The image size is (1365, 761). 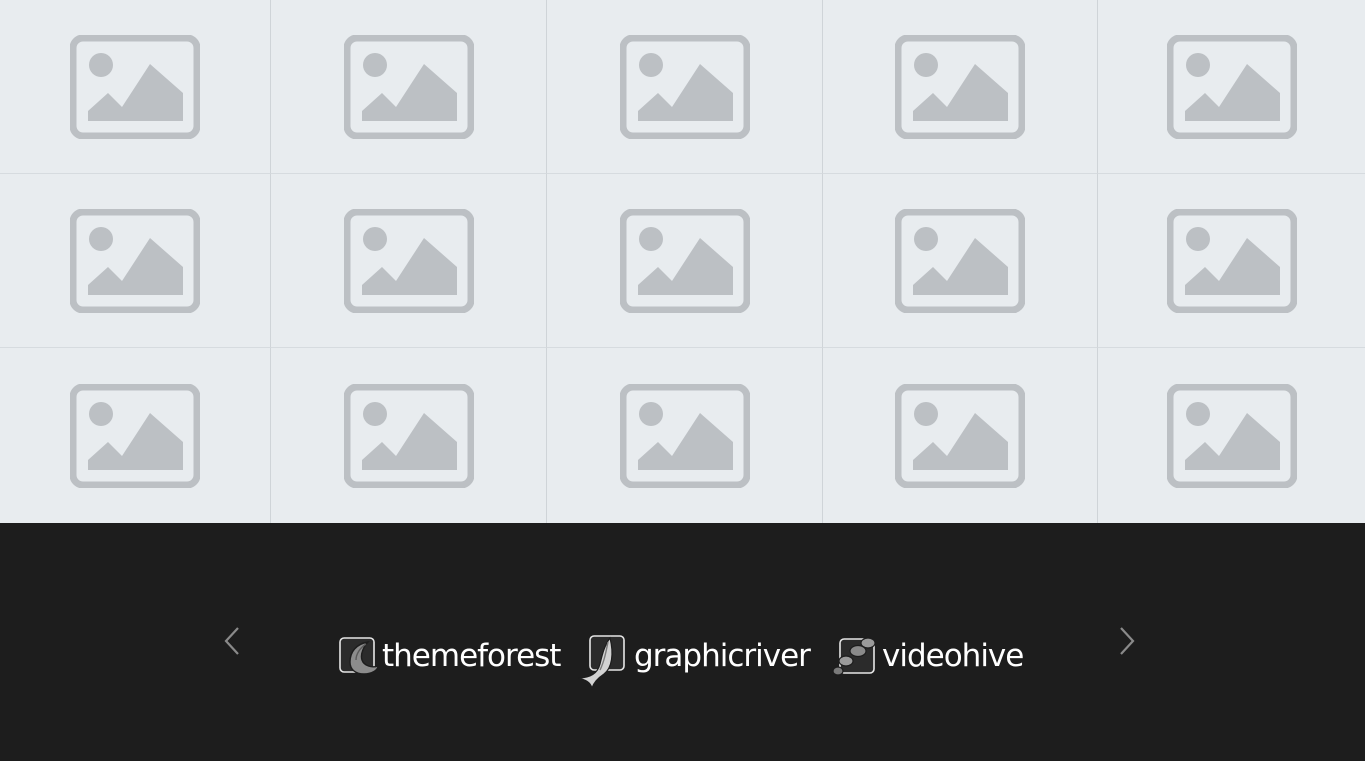 I want to click on videohive-logo-icon, so click(x=854, y=656).